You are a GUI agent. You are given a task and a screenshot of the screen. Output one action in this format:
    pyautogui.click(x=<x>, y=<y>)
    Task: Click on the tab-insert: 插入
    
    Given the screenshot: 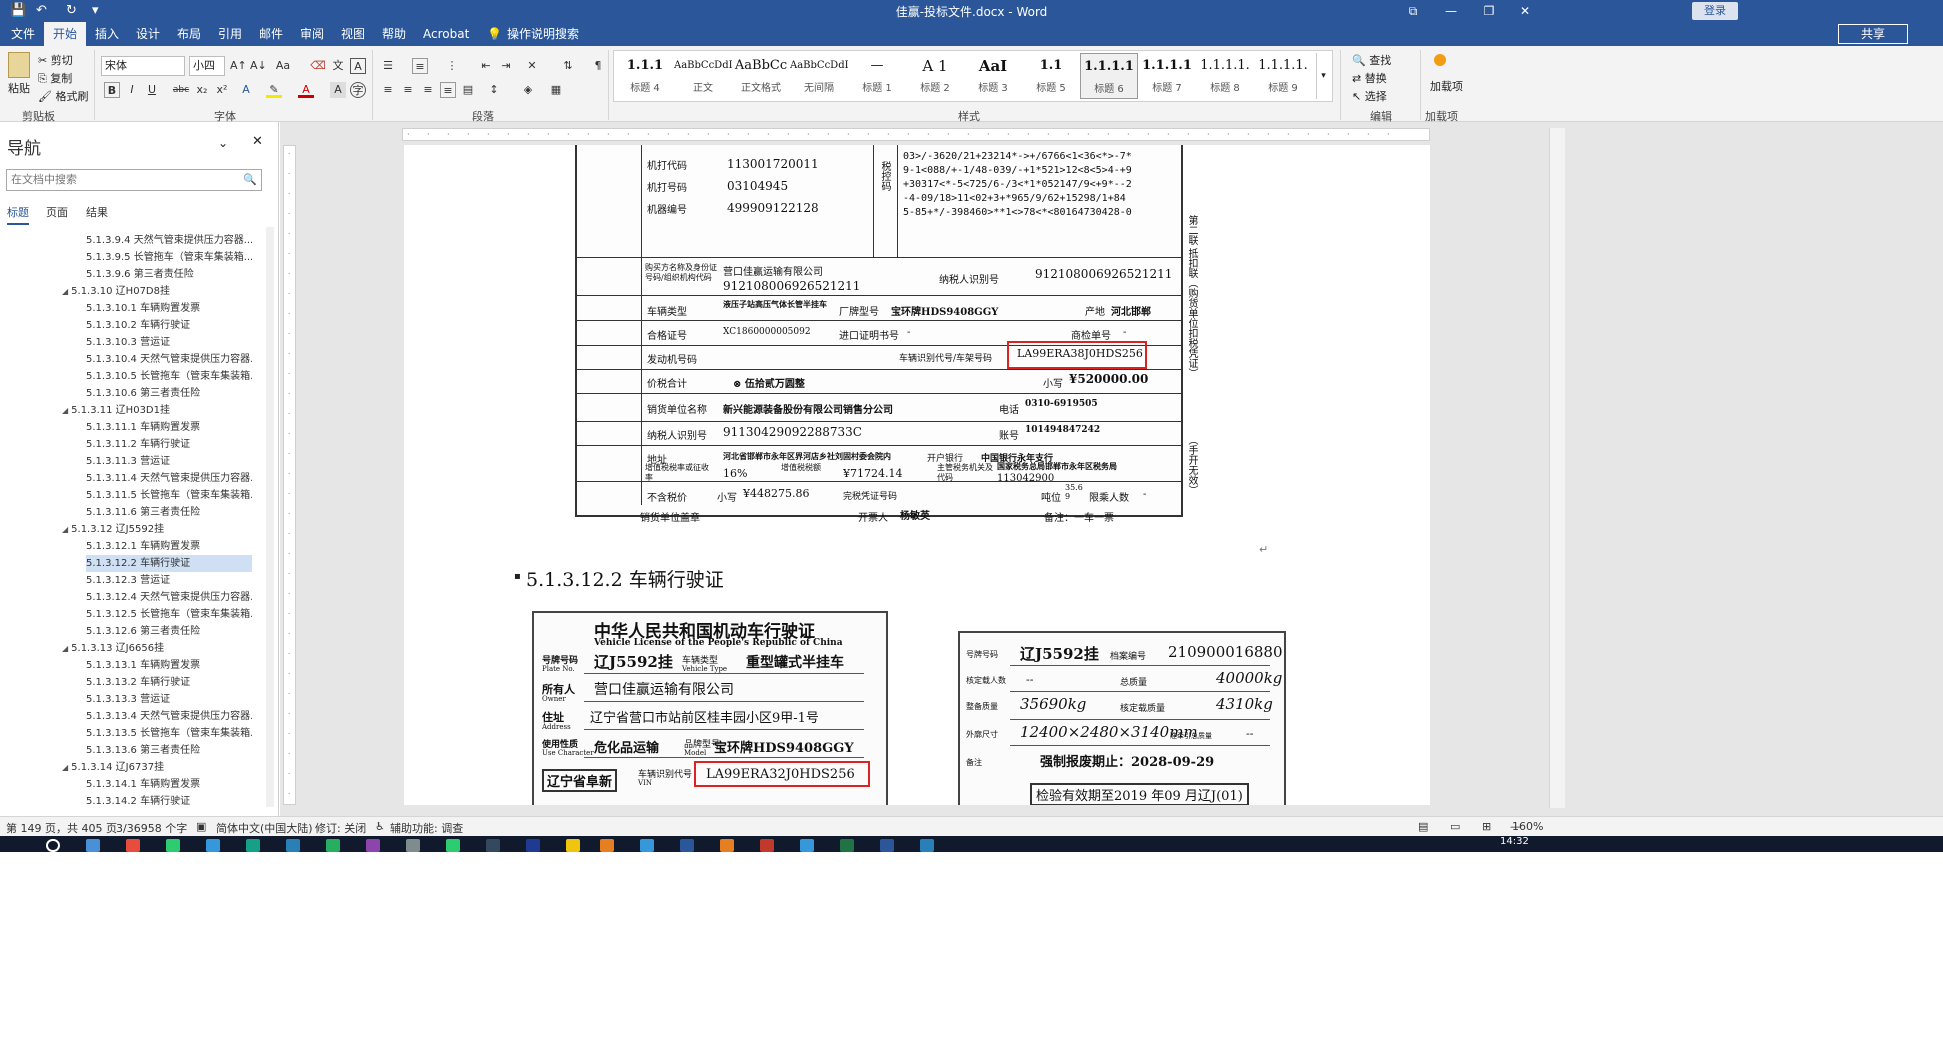 What is the action you would take?
    pyautogui.click(x=107, y=34)
    